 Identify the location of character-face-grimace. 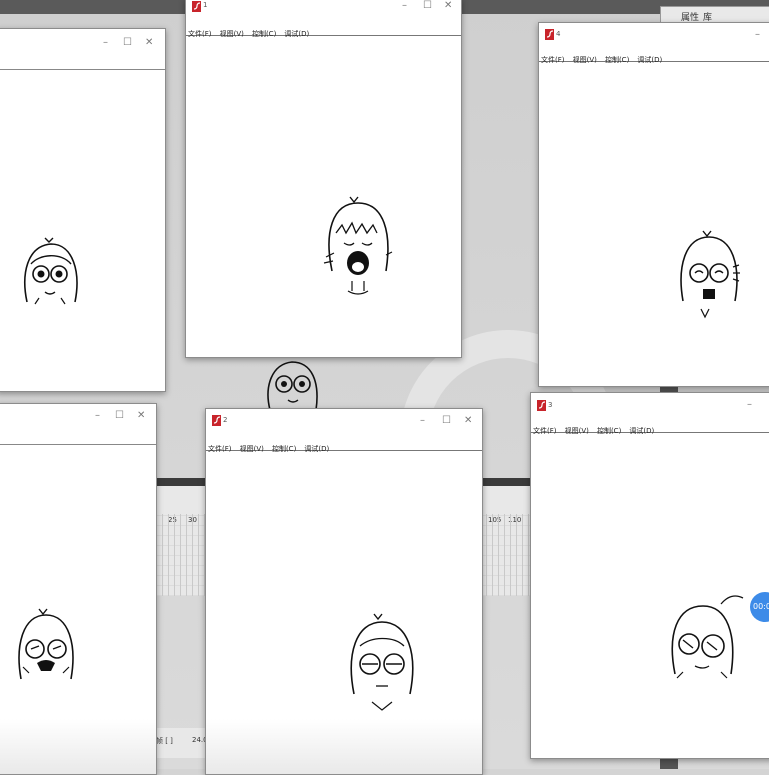
(46, 644).